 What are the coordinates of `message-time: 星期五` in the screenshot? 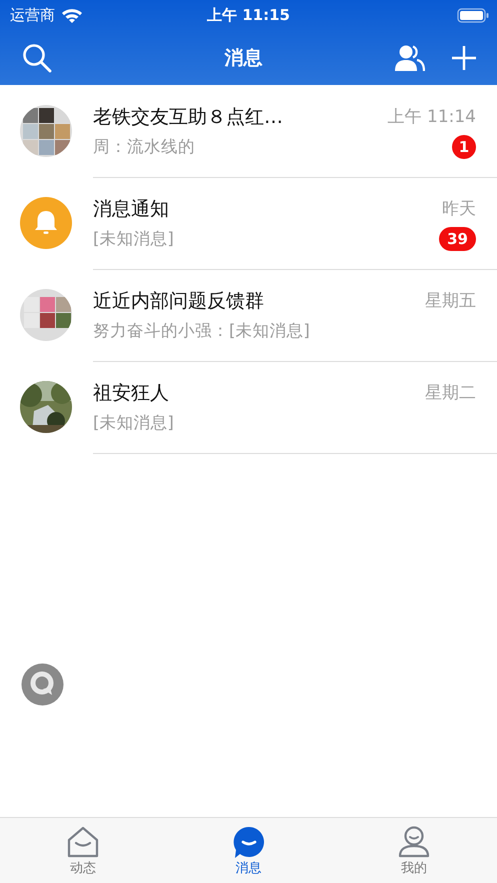 It's located at (450, 301).